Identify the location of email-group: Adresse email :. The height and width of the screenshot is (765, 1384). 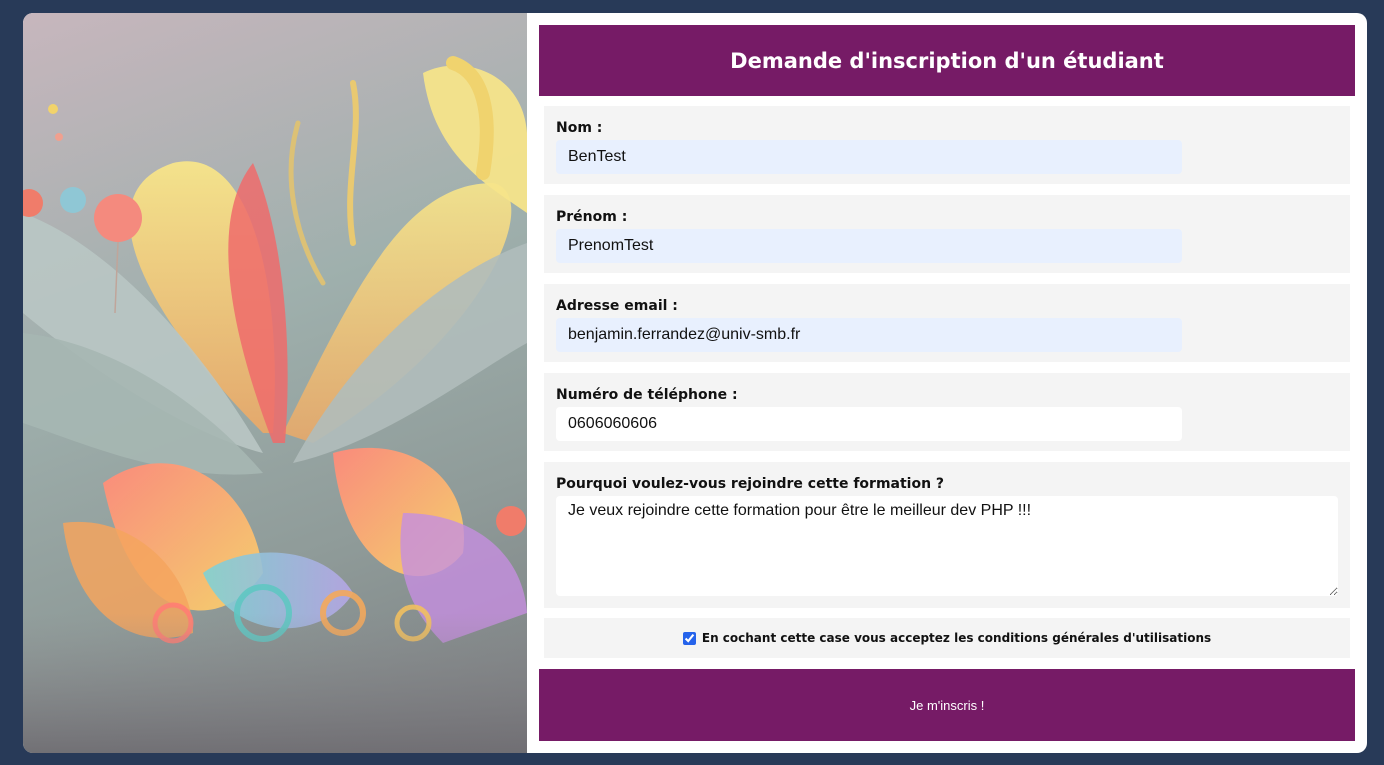
(947, 323).